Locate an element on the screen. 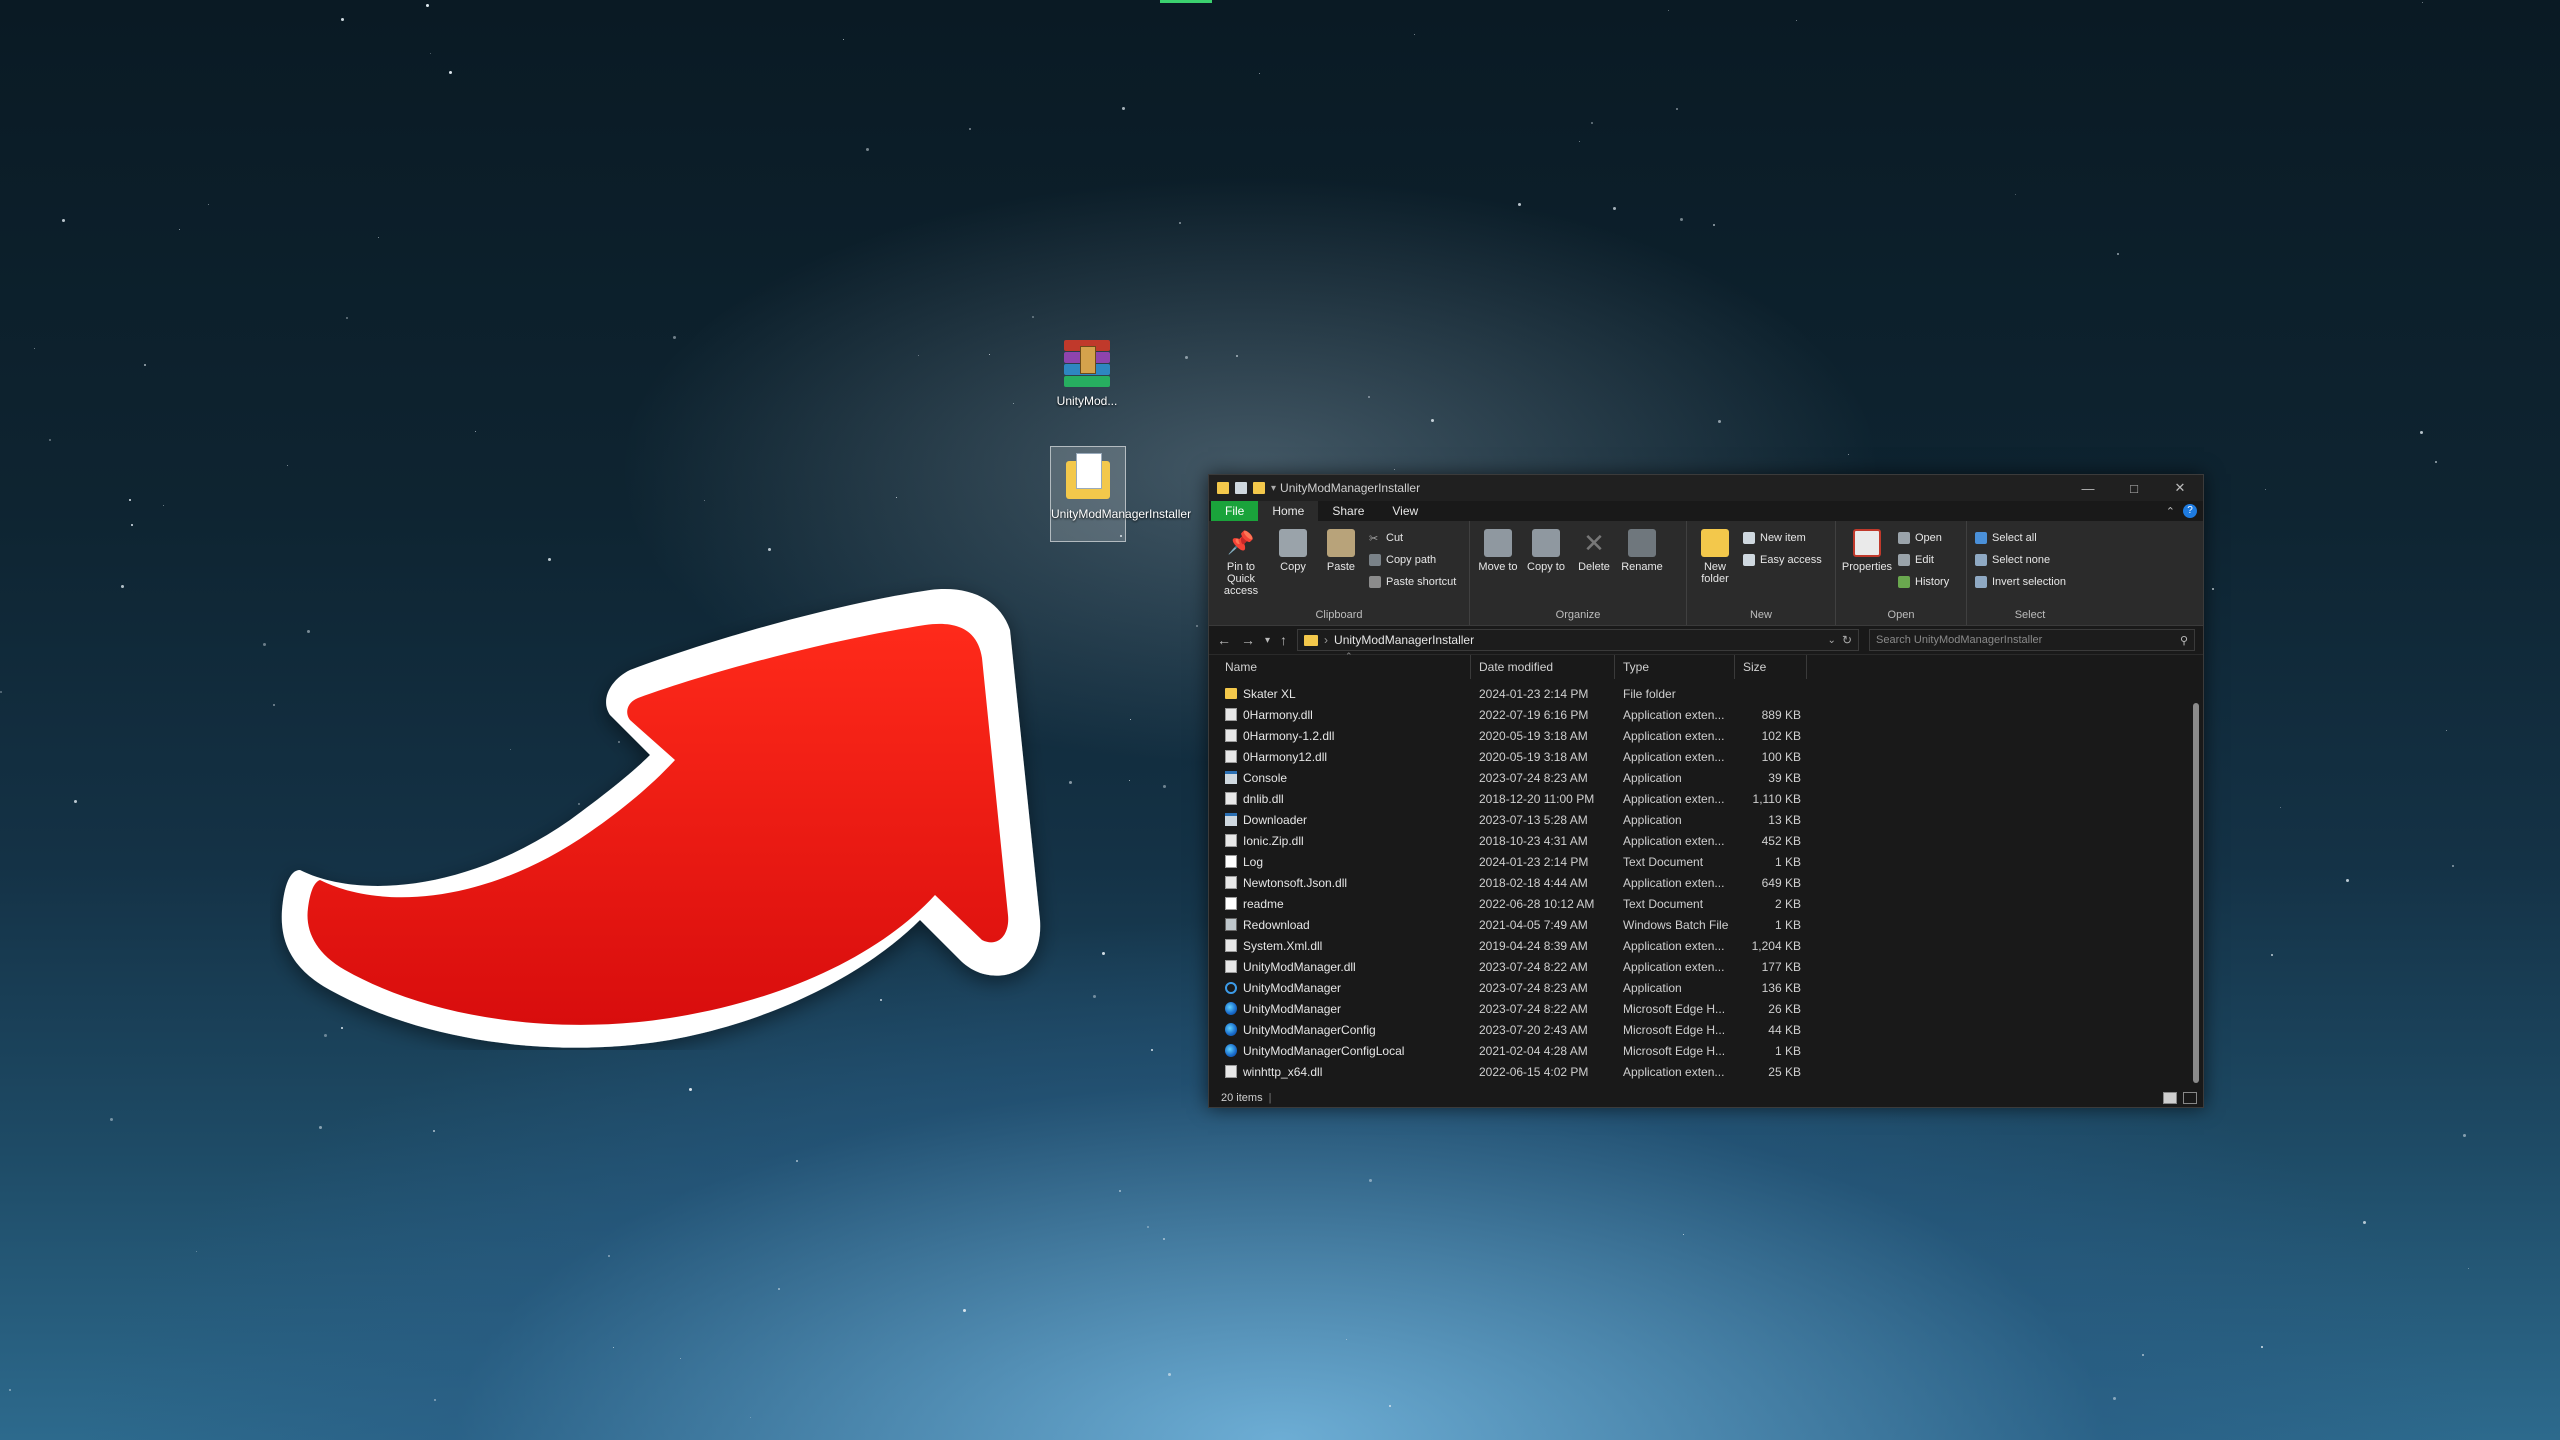  close-button: ✕ is located at coordinates (2180, 488).